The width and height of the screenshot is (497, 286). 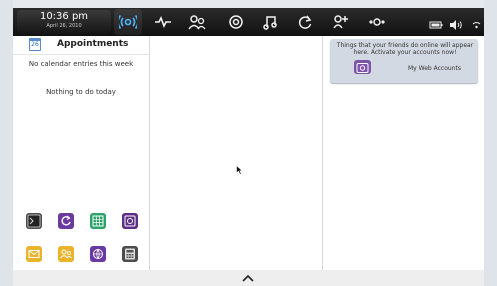 I want to click on calendar-icon: 26, so click(x=35, y=44).